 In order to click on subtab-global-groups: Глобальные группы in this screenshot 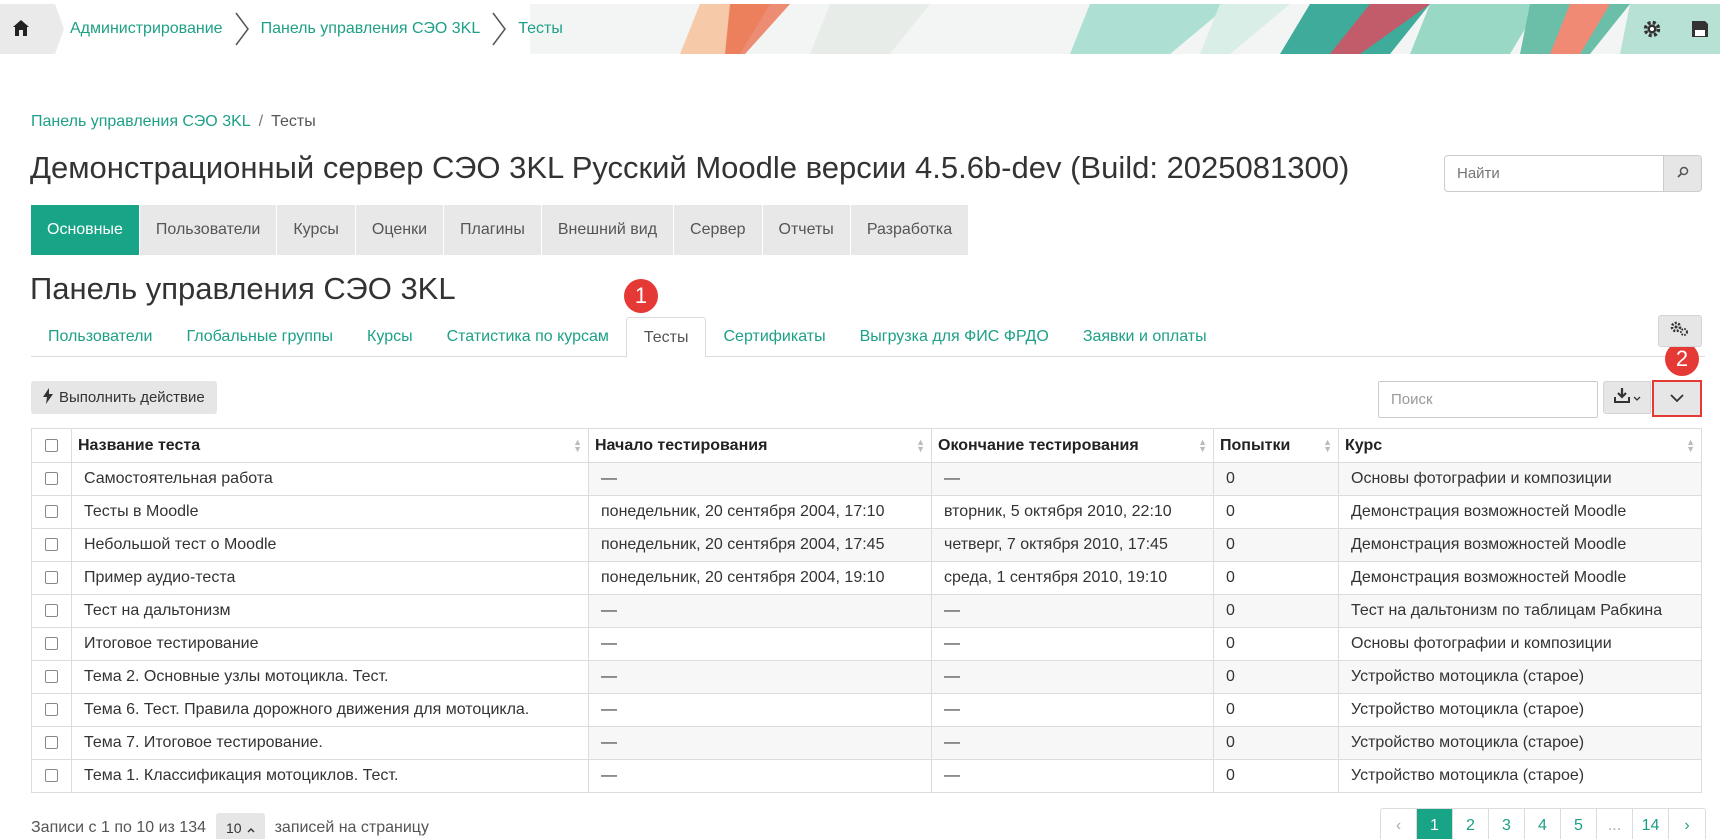, I will do `click(259, 337)`.